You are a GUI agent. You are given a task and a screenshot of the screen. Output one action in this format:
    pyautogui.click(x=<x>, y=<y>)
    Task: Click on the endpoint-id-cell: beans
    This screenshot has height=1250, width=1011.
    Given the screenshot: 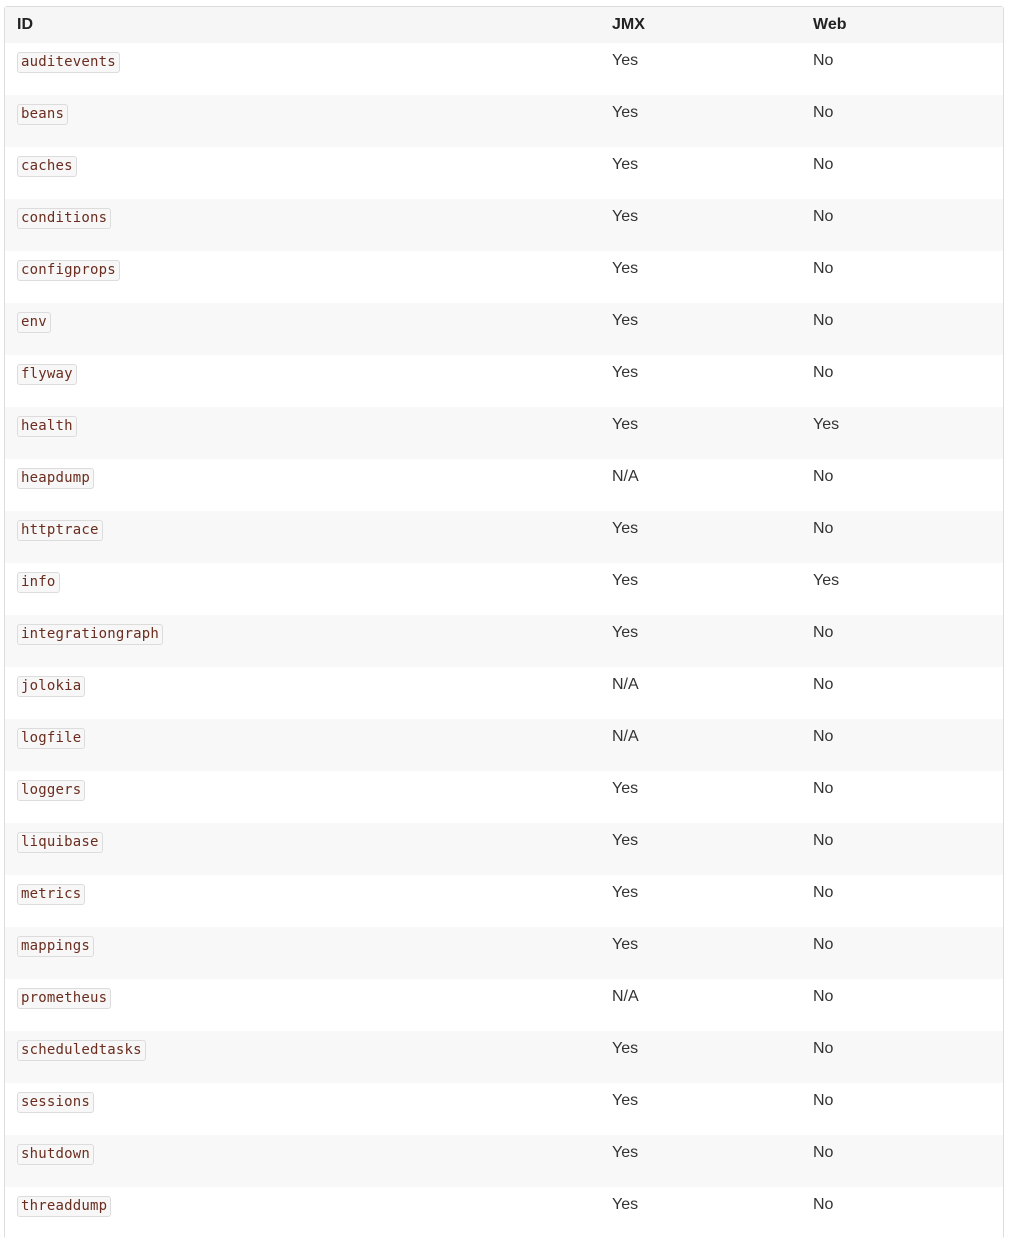 What is the action you would take?
    pyautogui.click(x=302, y=121)
    